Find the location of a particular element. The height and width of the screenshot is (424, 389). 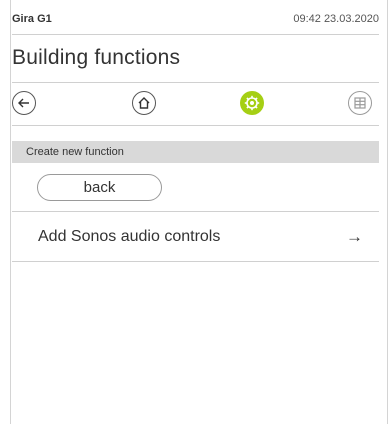

navigation-bar is located at coordinates (195, 104).